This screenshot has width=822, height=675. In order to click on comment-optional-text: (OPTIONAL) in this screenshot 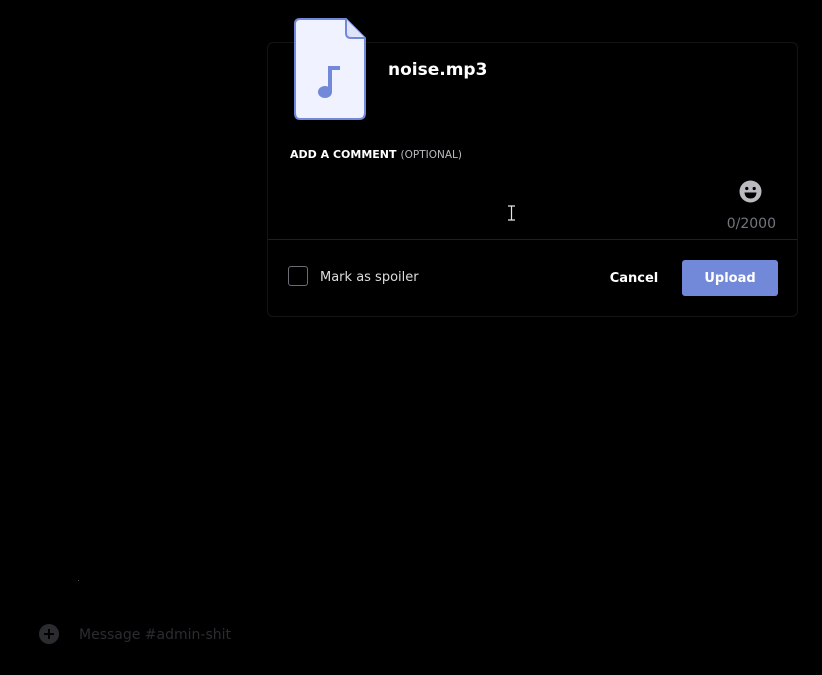, I will do `click(431, 155)`.